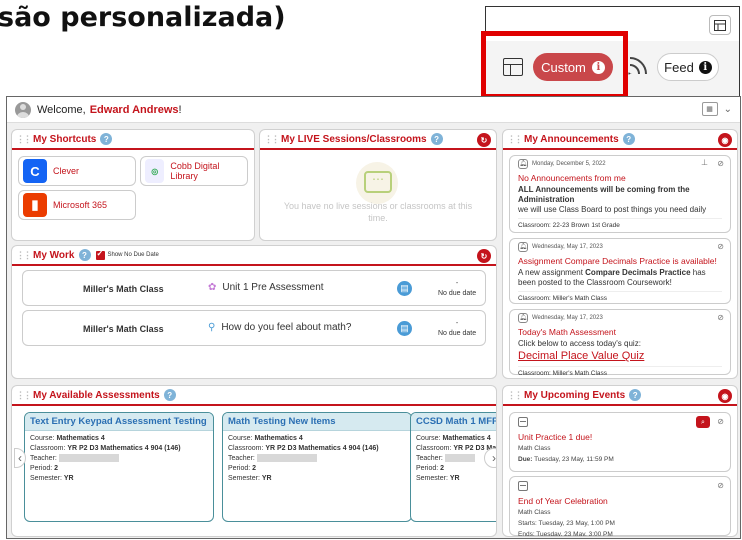 The image size is (742, 540). What do you see at coordinates (490, 458) in the screenshot?
I see `next-arrow-icon: ›` at bounding box center [490, 458].